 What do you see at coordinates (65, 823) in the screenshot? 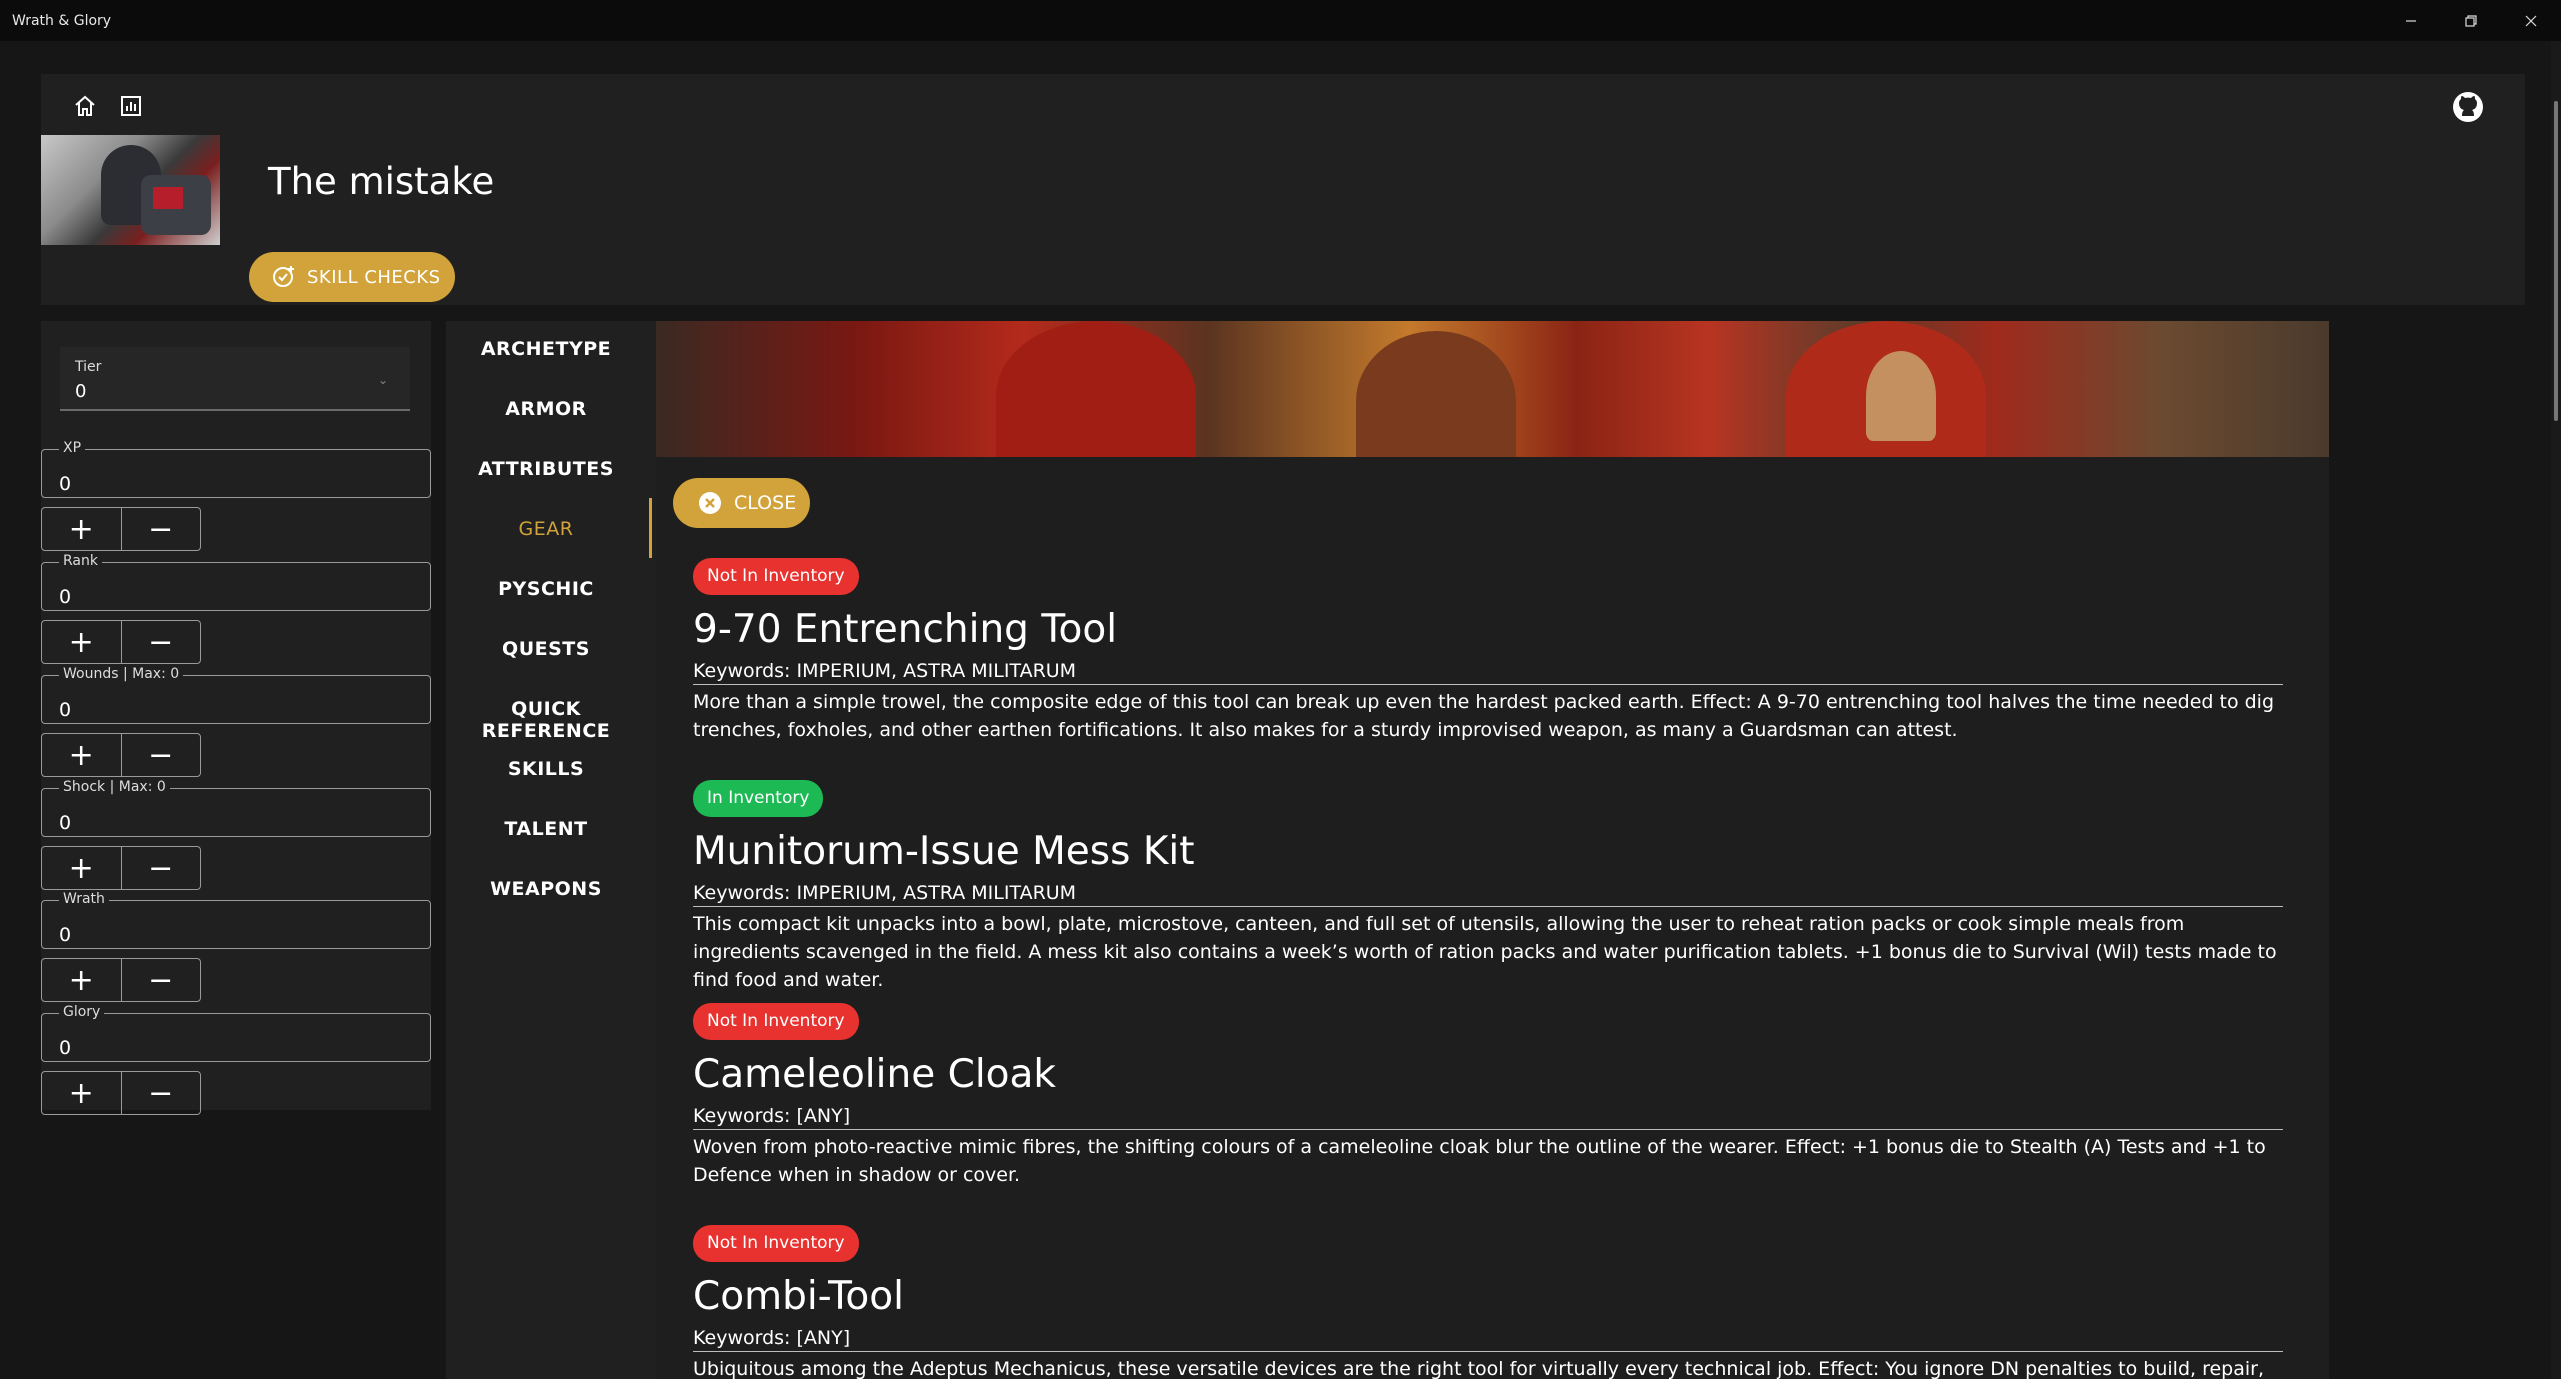
I see `shock-value: 0` at bounding box center [65, 823].